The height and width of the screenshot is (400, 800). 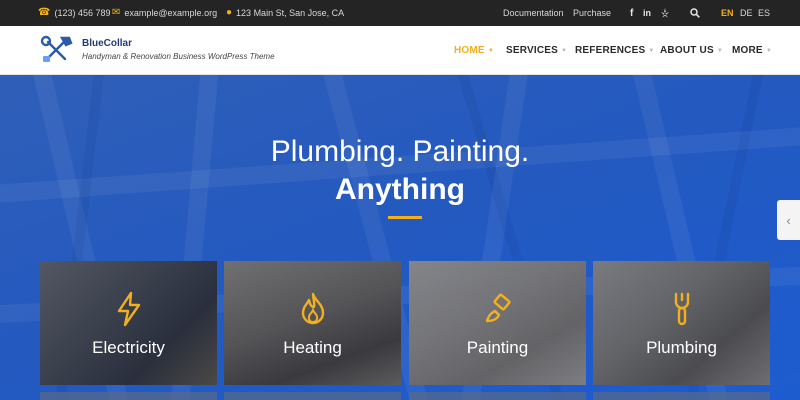 I want to click on language-de: DE, so click(x=746, y=13).